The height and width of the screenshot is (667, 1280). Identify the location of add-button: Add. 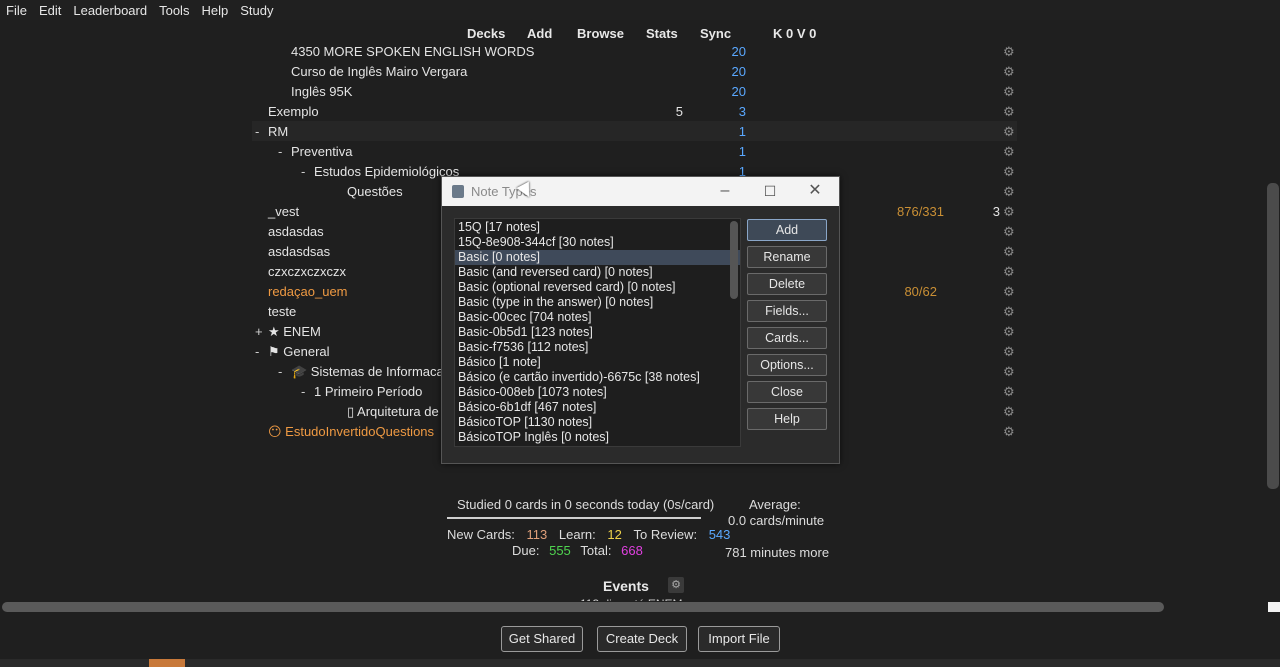
(787, 230).